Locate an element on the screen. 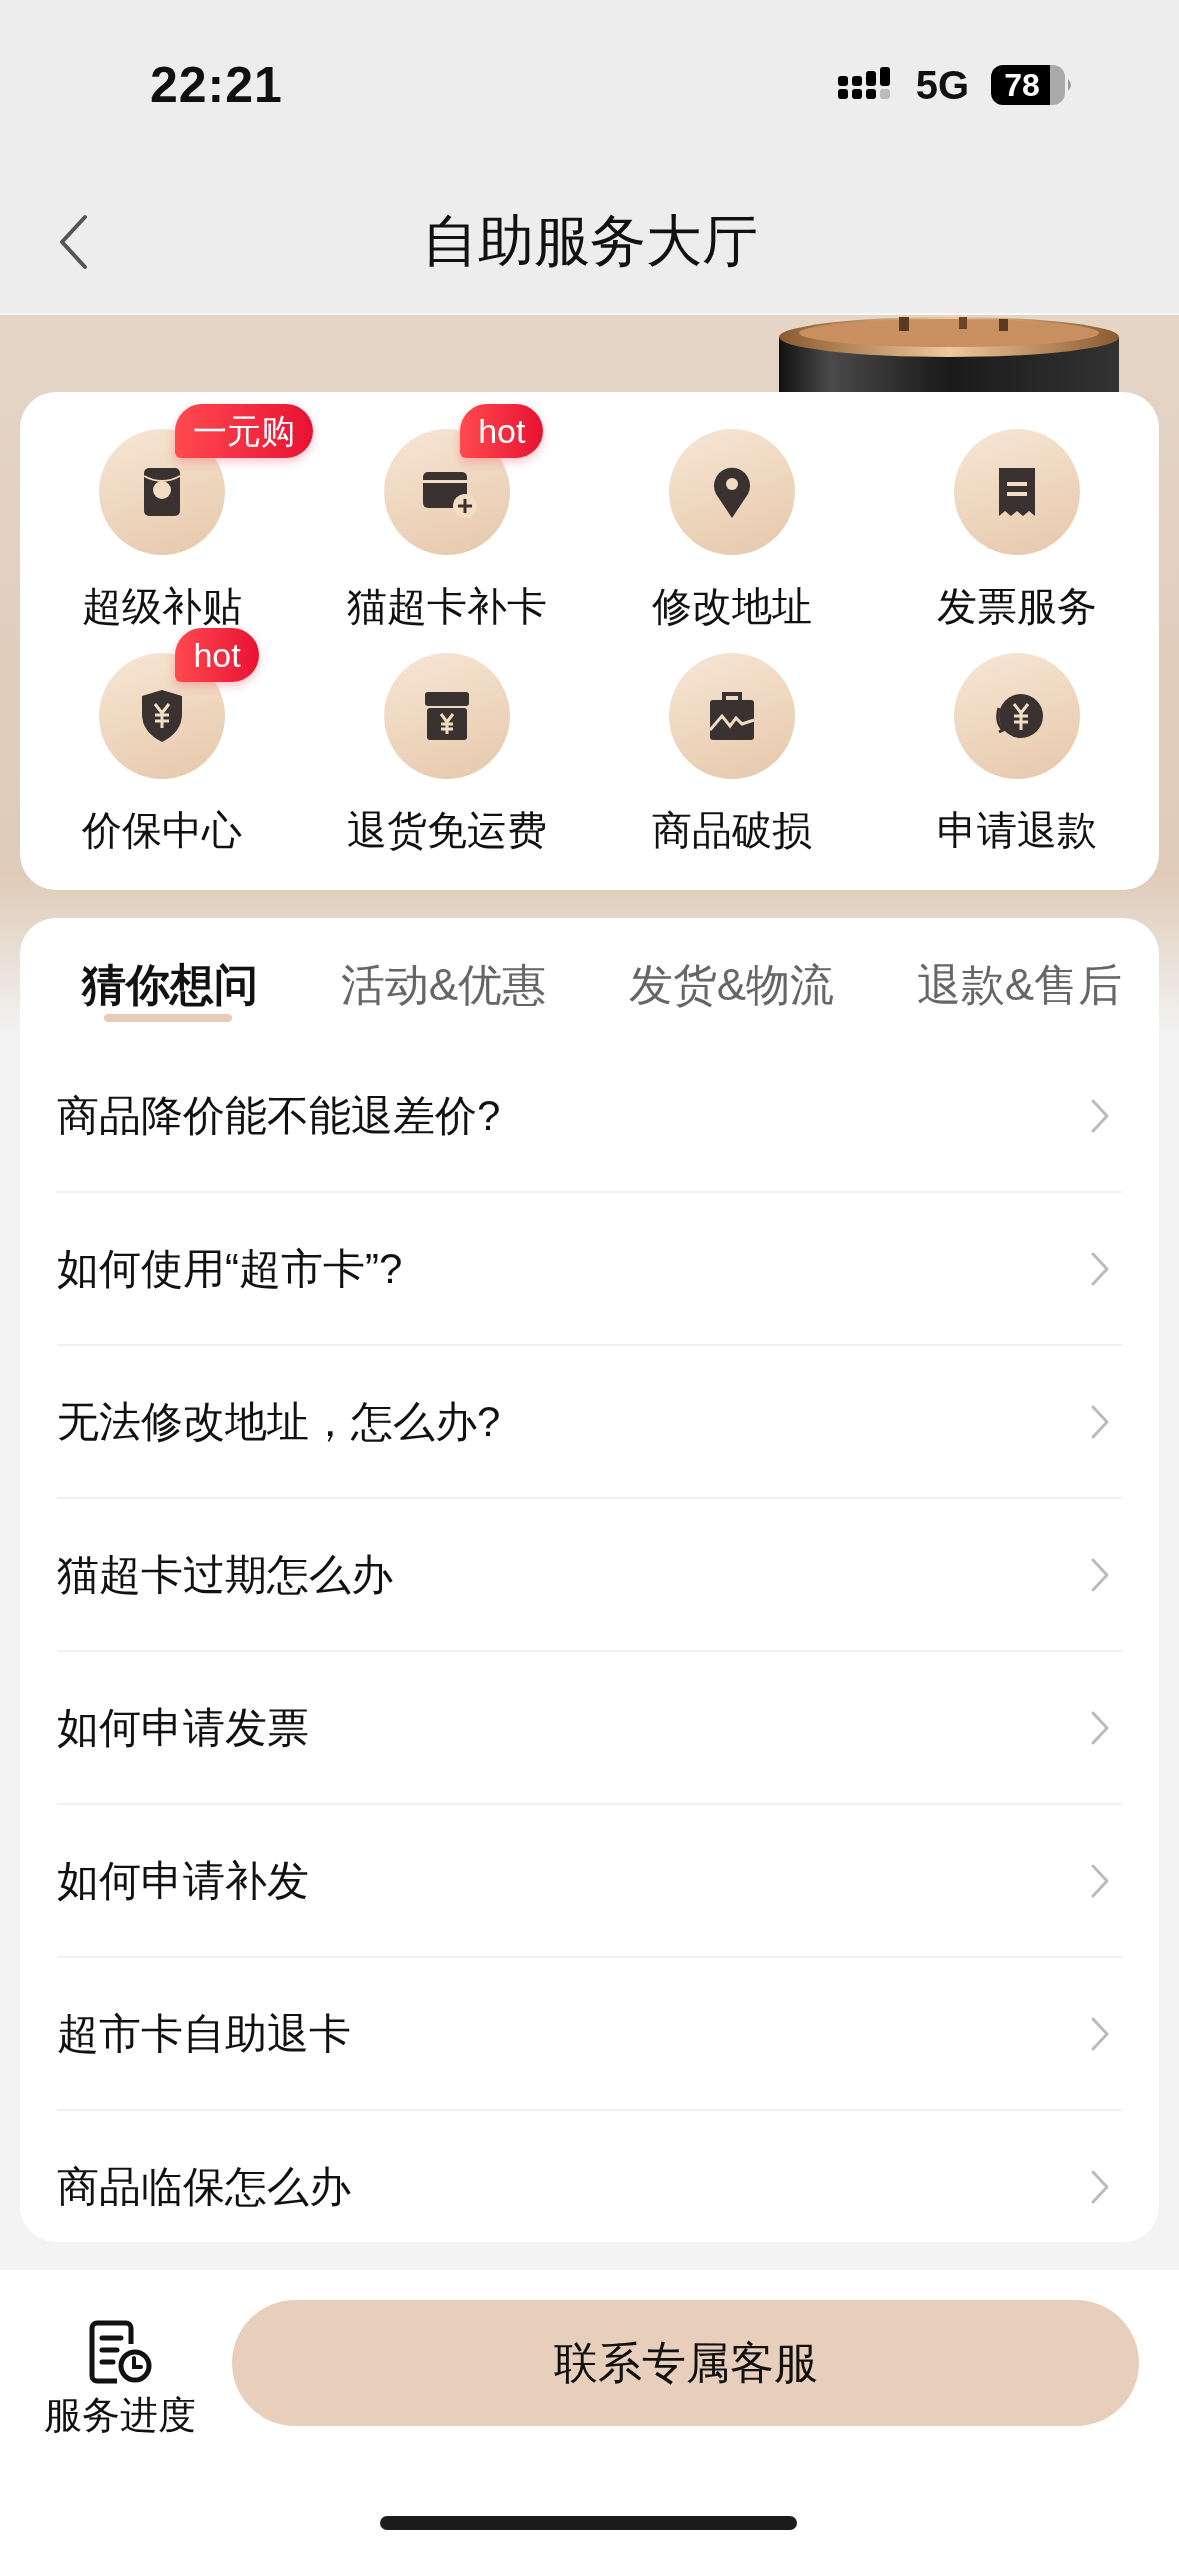 The image size is (1179, 2556). question-link: 如何使用“超市卡”? is located at coordinates (230, 1268).